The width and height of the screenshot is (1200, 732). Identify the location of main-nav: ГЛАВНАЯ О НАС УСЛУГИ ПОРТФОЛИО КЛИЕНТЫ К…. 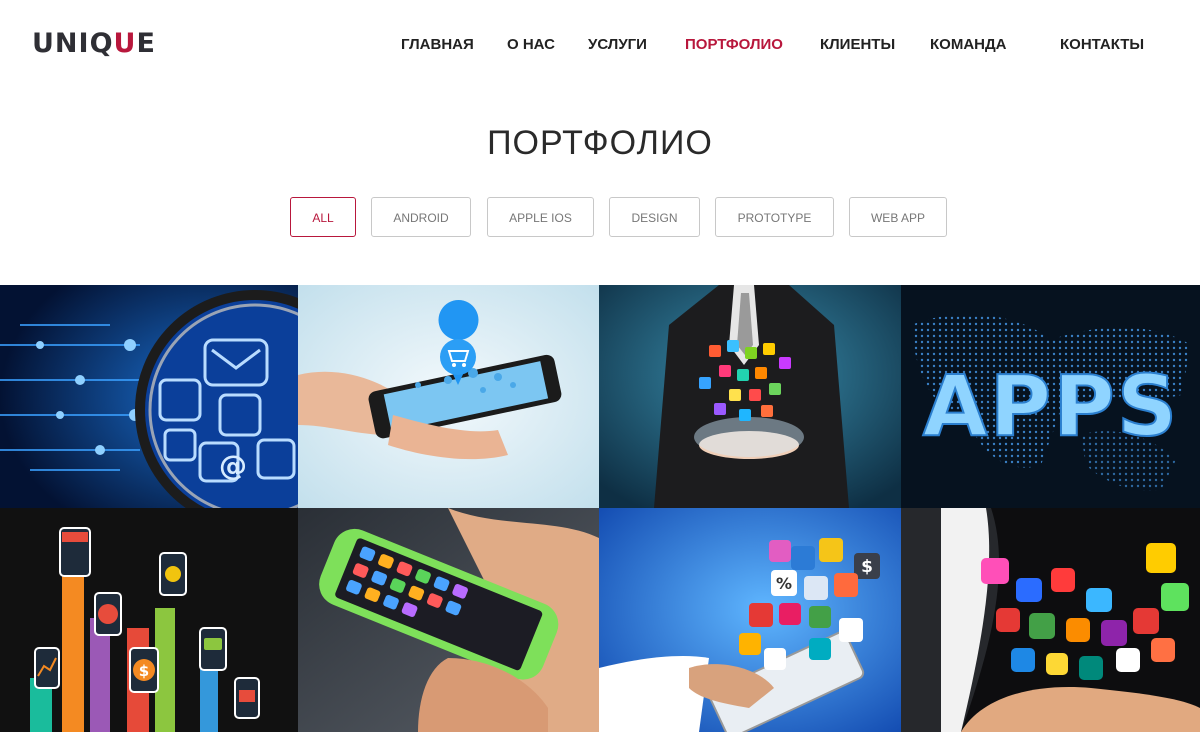
(600, 45).